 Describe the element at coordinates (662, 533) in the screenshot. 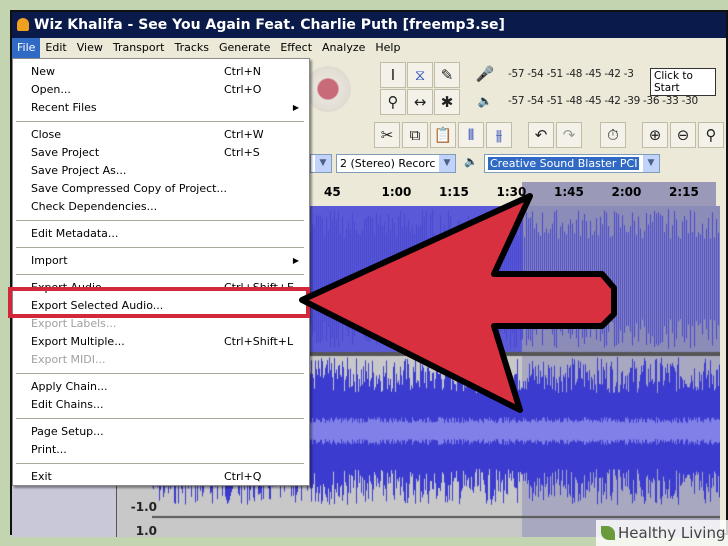

I see `watermark: Healthy Living` at that location.